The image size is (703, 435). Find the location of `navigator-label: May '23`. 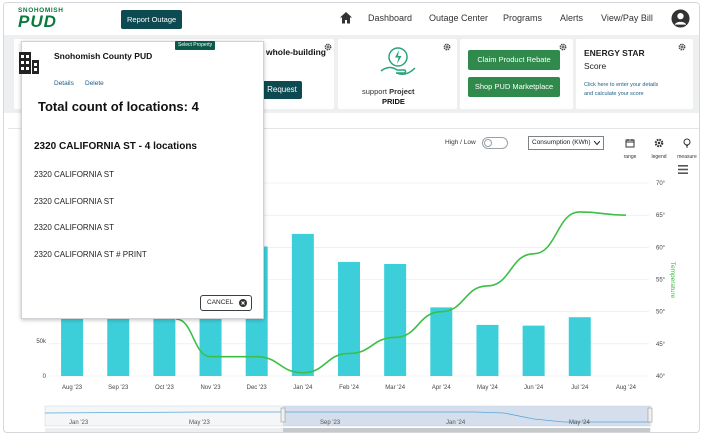

navigator-label: May '23 is located at coordinates (199, 423).